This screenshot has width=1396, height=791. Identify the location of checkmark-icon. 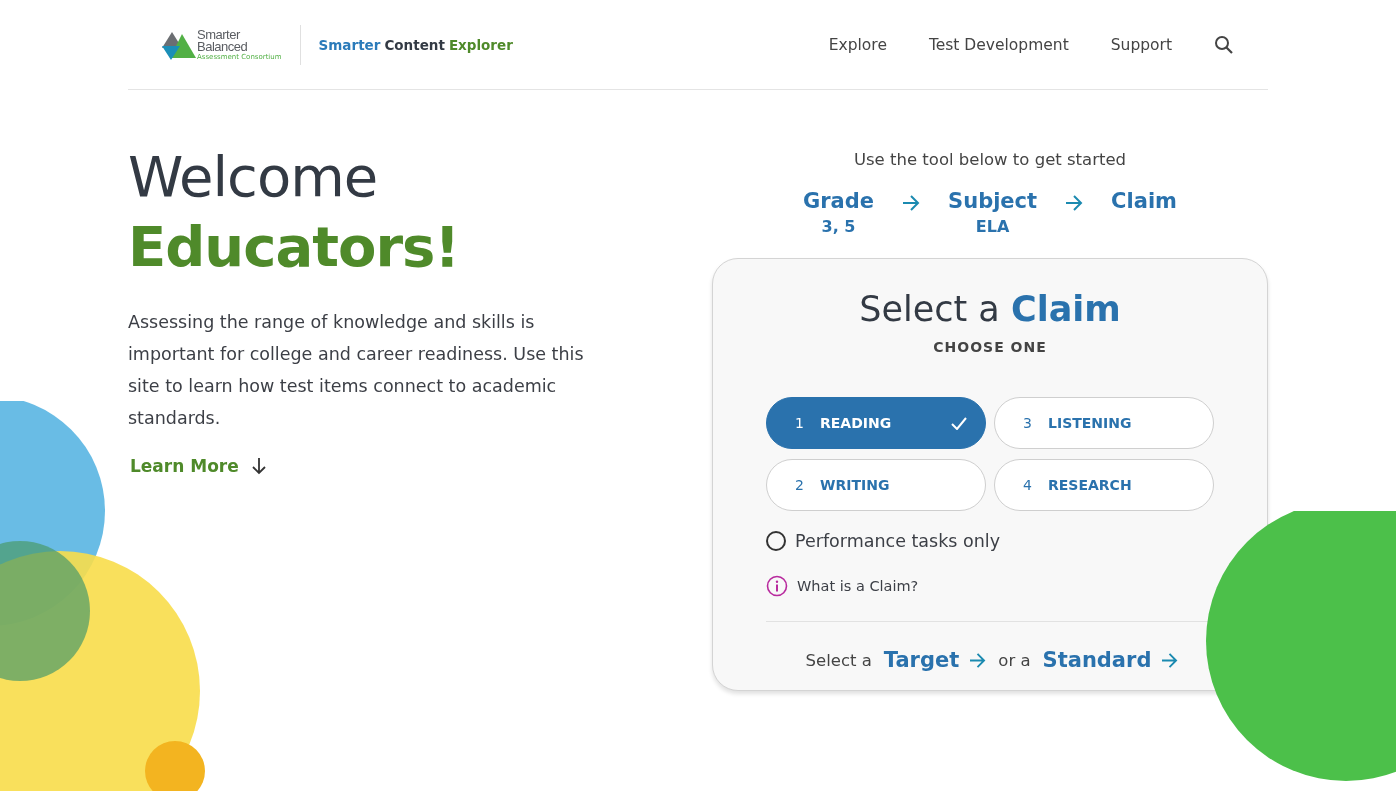
(959, 423).